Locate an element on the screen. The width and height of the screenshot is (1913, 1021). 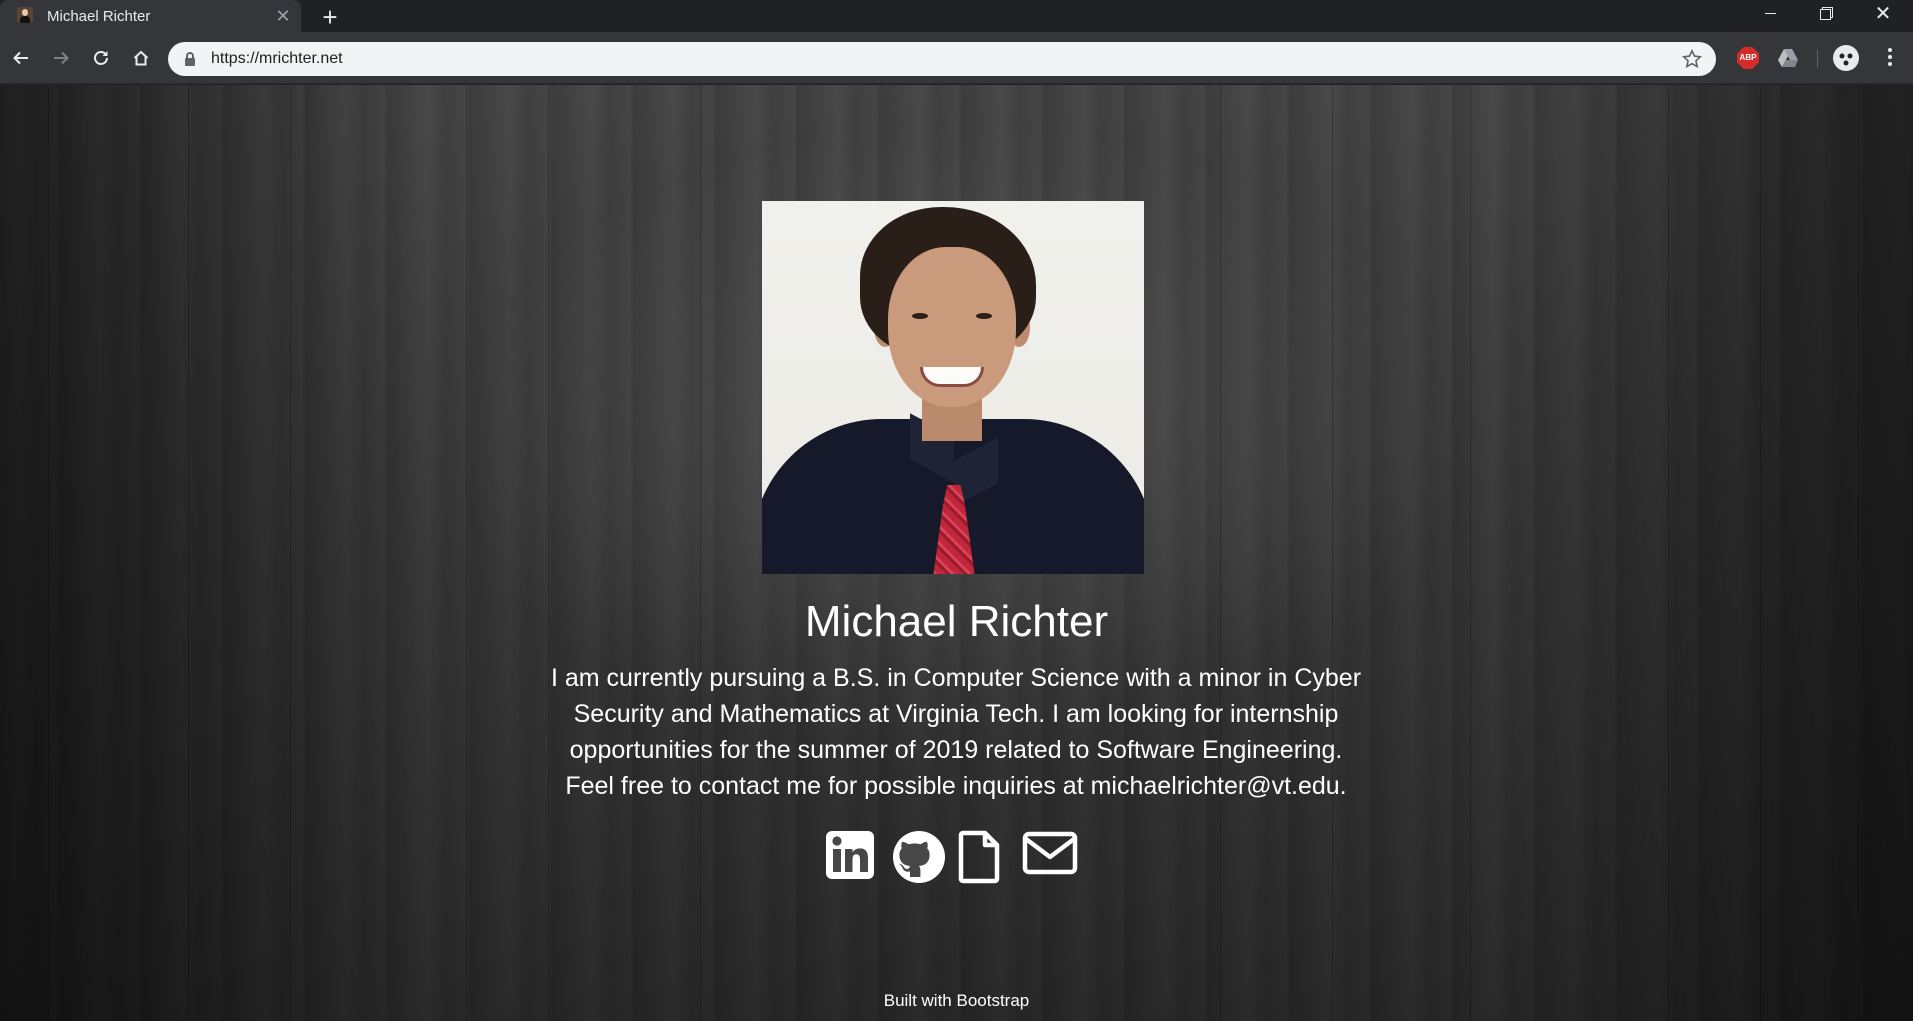
google-drive-icon is located at coordinates (1788, 58).